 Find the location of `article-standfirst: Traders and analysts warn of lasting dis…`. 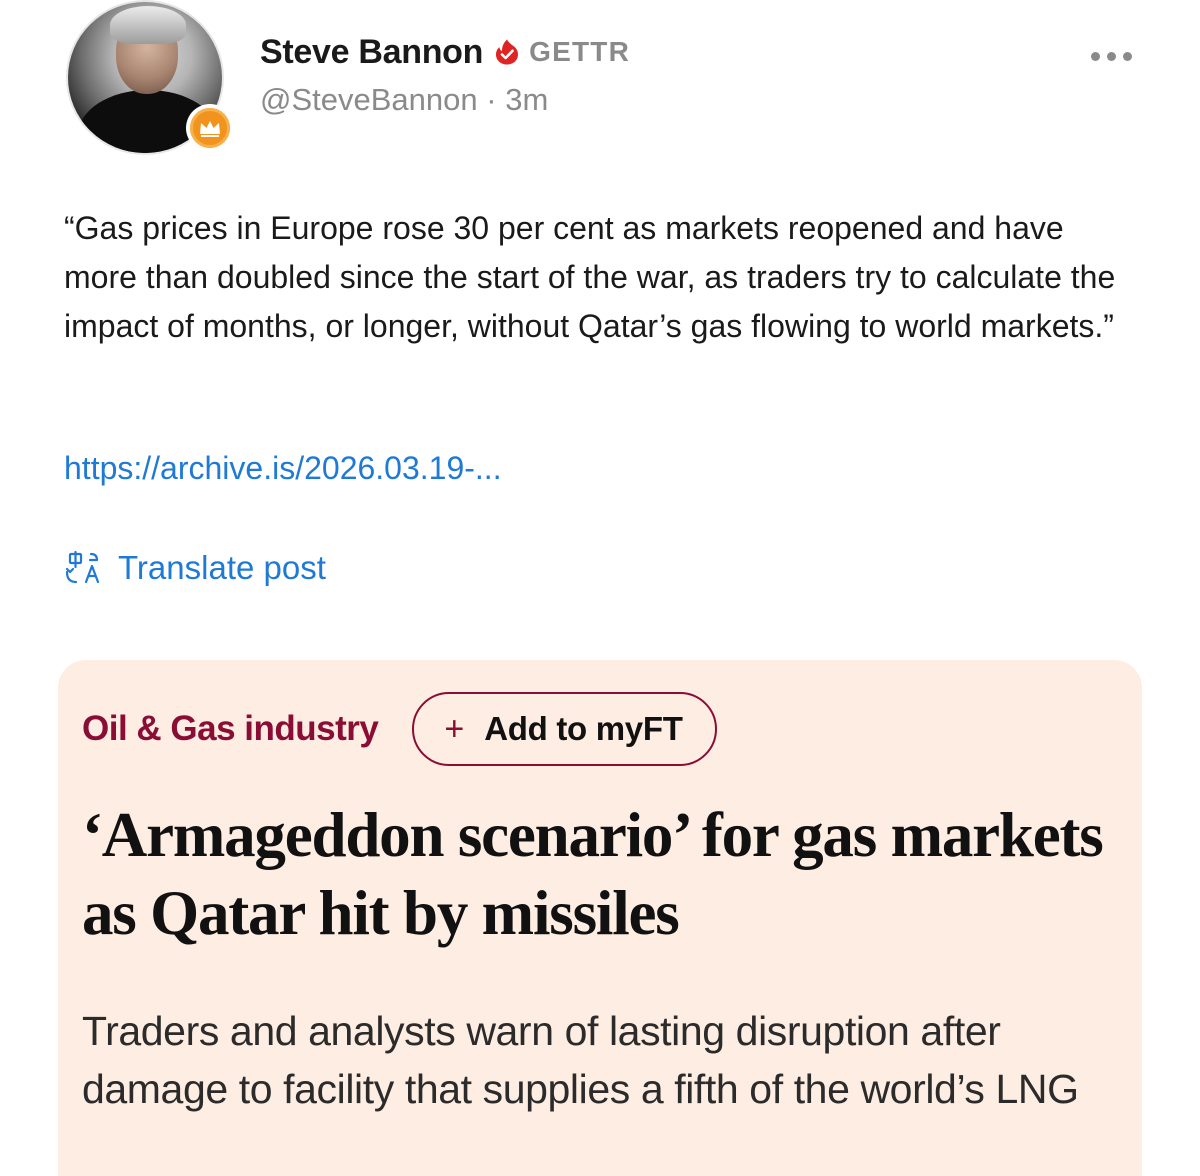

article-standfirst: Traders and analysts warn of lasting dis… is located at coordinates (580, 1060).